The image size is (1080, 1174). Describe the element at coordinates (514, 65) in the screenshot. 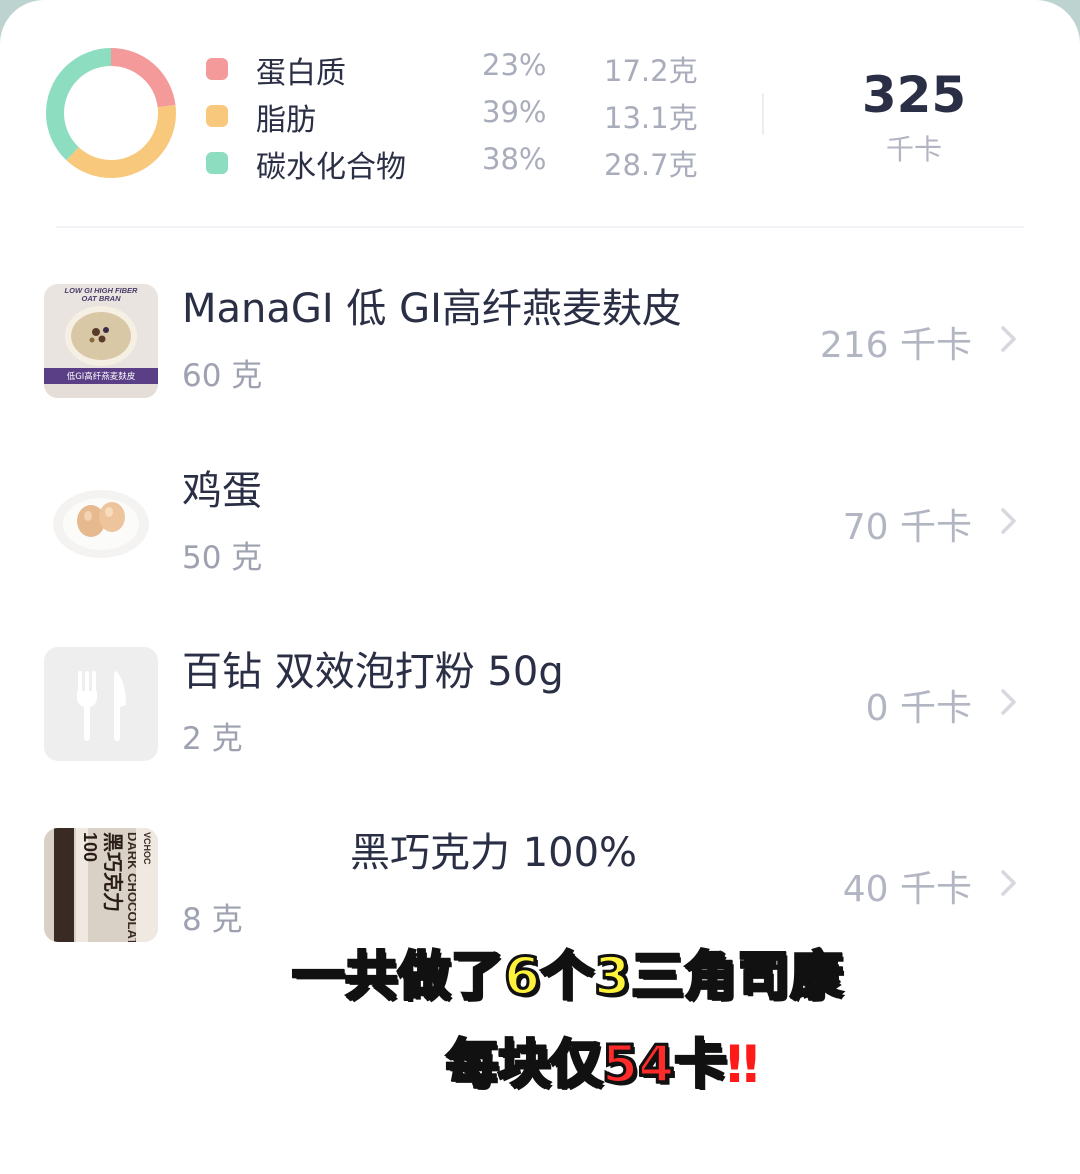

I see `macro-percent: 23%` at that location.